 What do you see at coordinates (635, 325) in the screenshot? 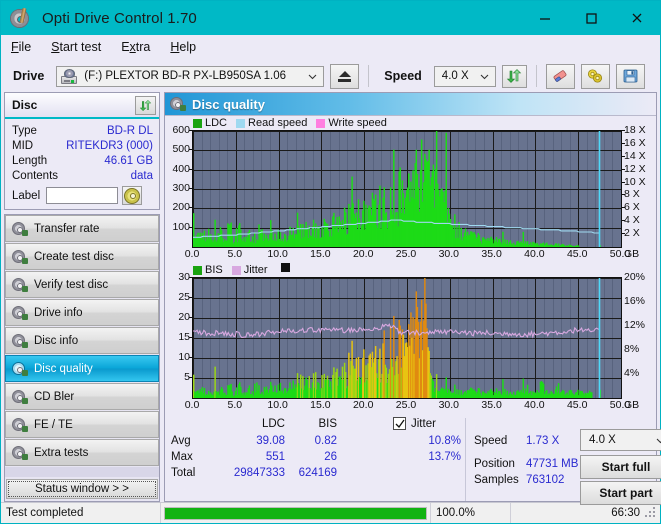
I see `y2-tick-label: 12%` at bounding box center [635, 325].